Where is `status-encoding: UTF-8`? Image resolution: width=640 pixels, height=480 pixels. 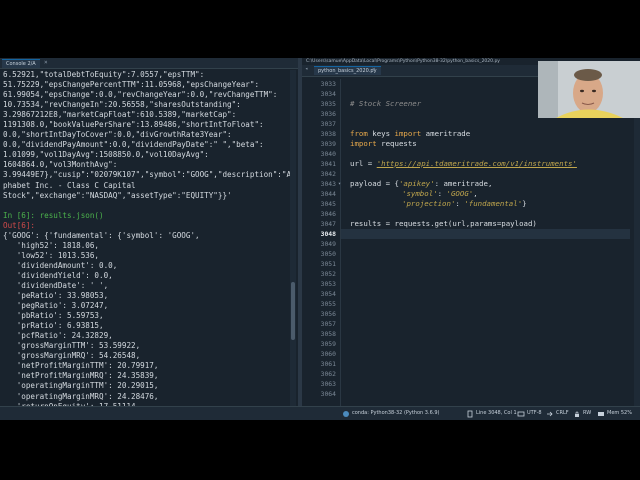
status-encoding: UTF-8 is located at coordinates (534, 413).